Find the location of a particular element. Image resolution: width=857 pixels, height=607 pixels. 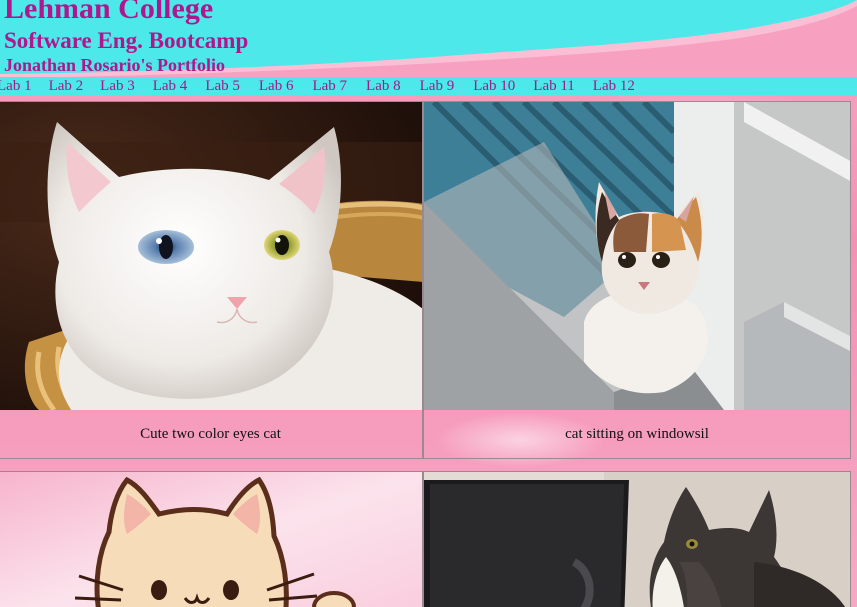

program-subtitle: Software Eng. Bootcamp is located at coordinates (126, 40).